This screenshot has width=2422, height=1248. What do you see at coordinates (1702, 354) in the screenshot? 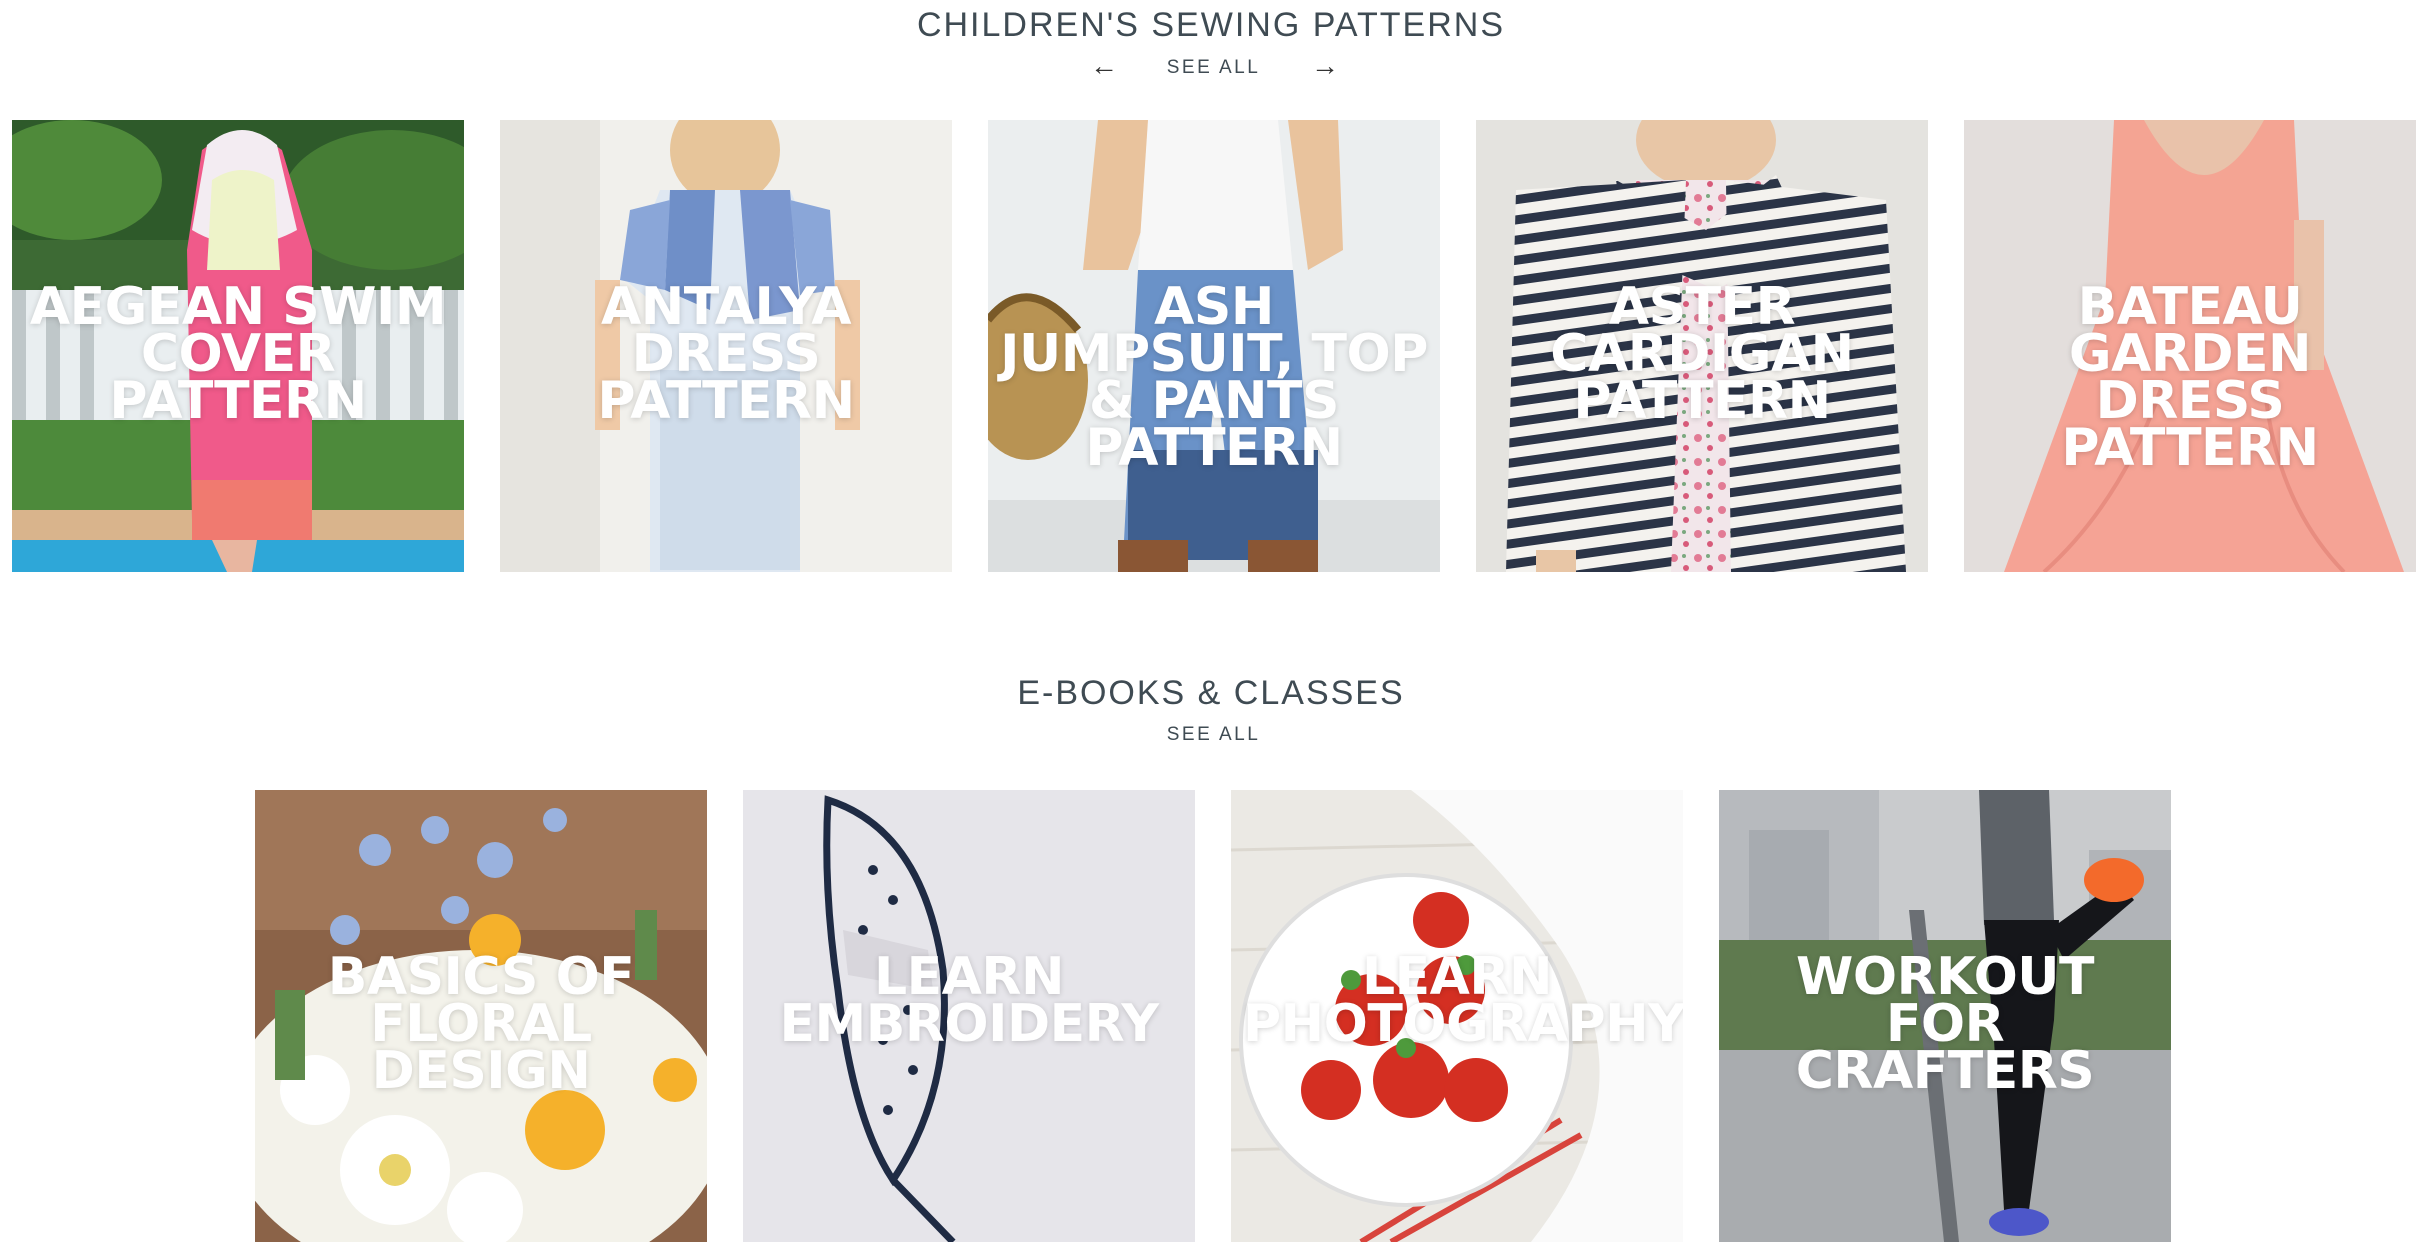
I see `tile-label: ASTER CARDIGAN PATTERN` at bounding box center [1702, 354].